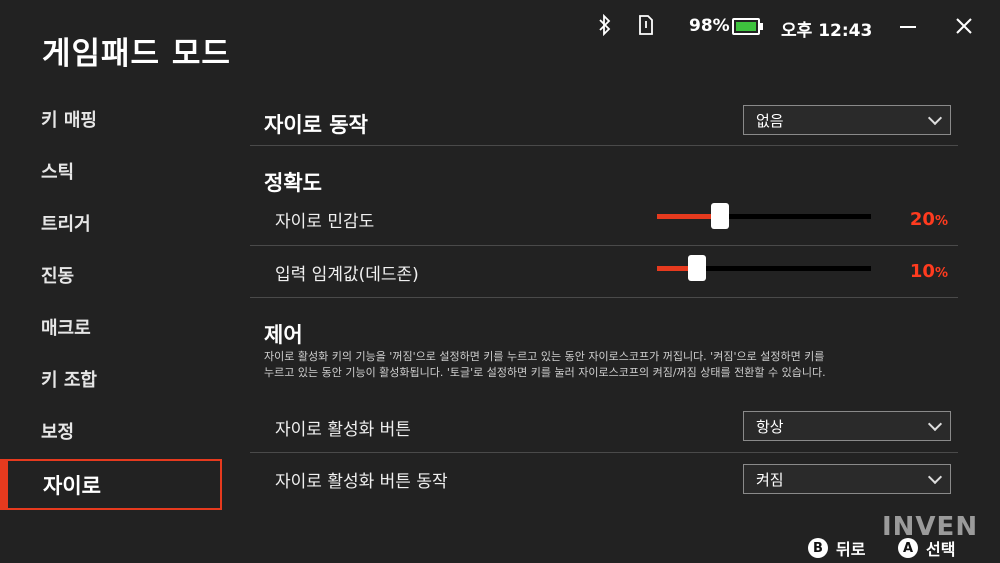 The height and width of the screenshot is (563, 1000). I want to click on gyro-action-dropdown: 없음, so click(847, 120).